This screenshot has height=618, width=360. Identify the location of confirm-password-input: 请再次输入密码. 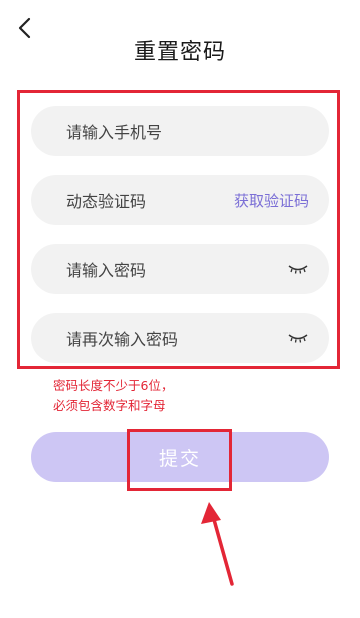
(180, 338).